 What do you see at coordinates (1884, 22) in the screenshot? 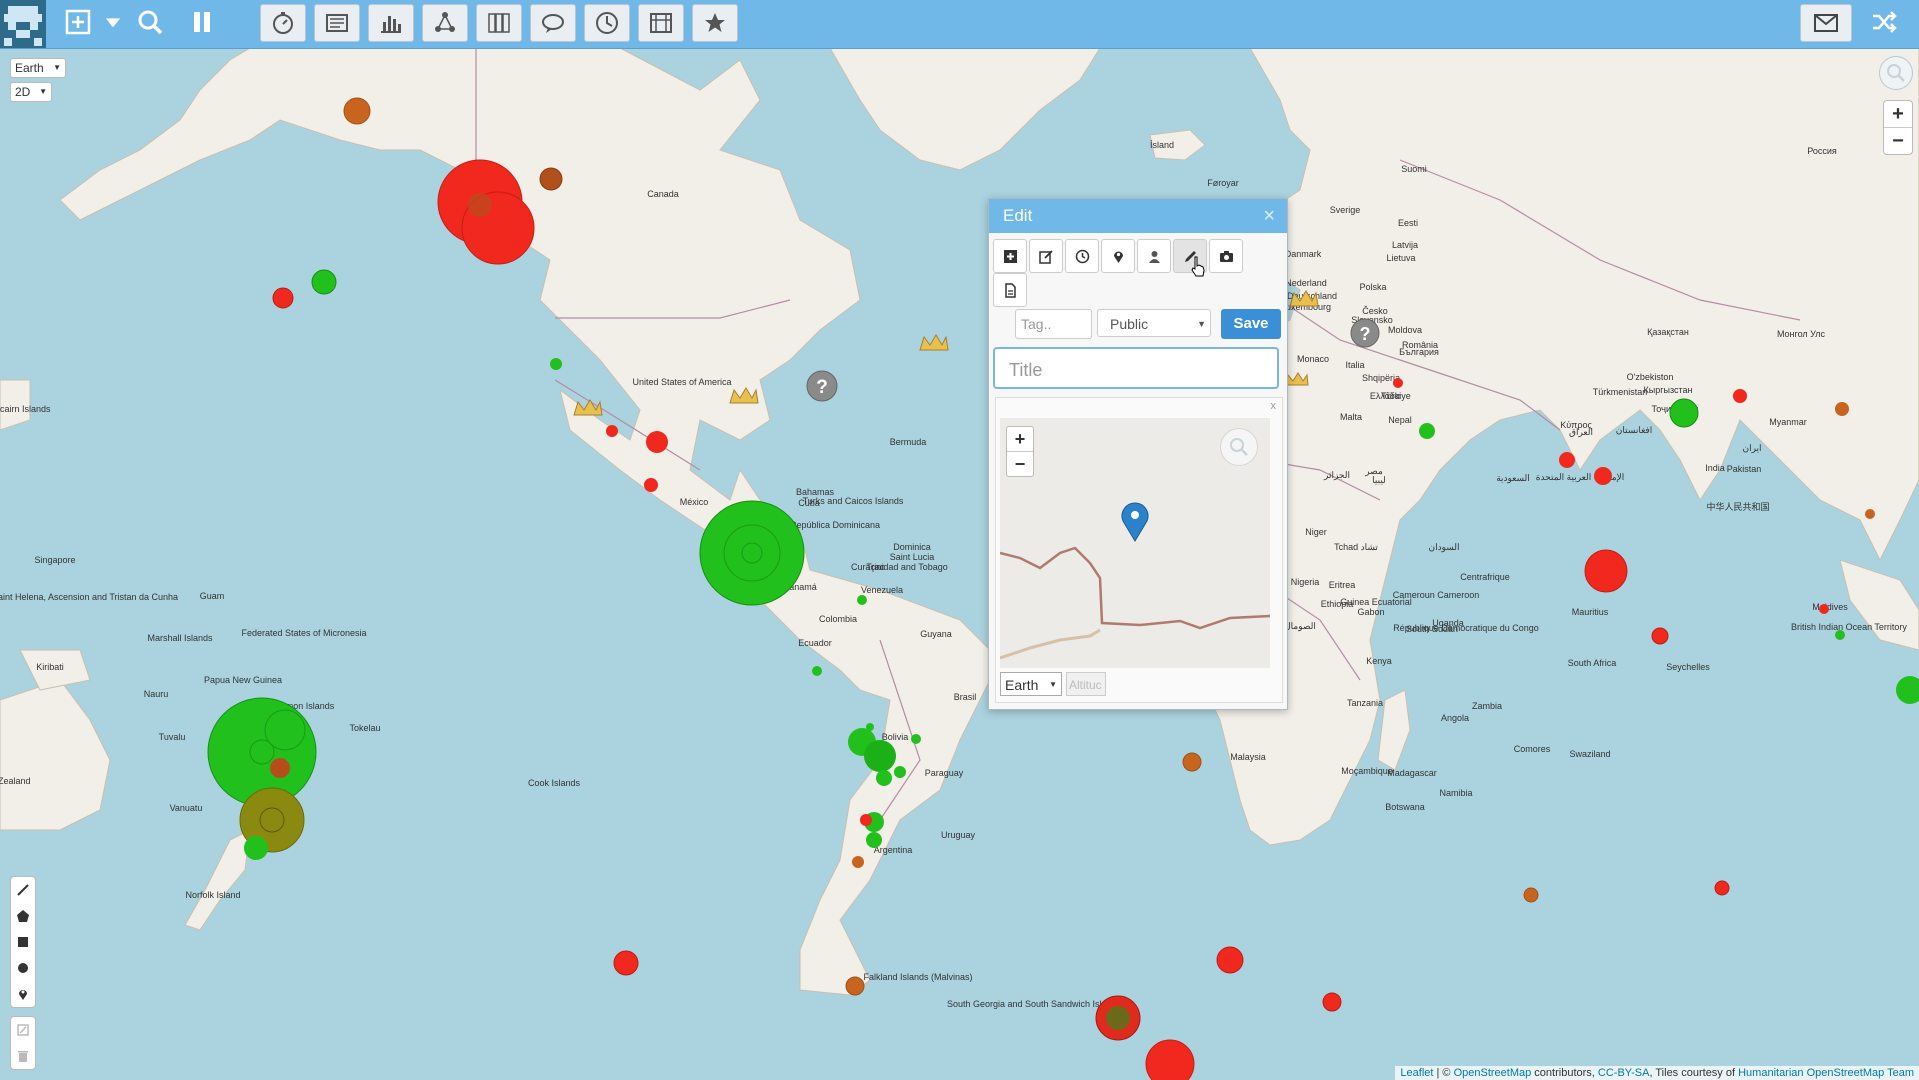
I see `shuffle-button` at bounding box center [1884, 22].